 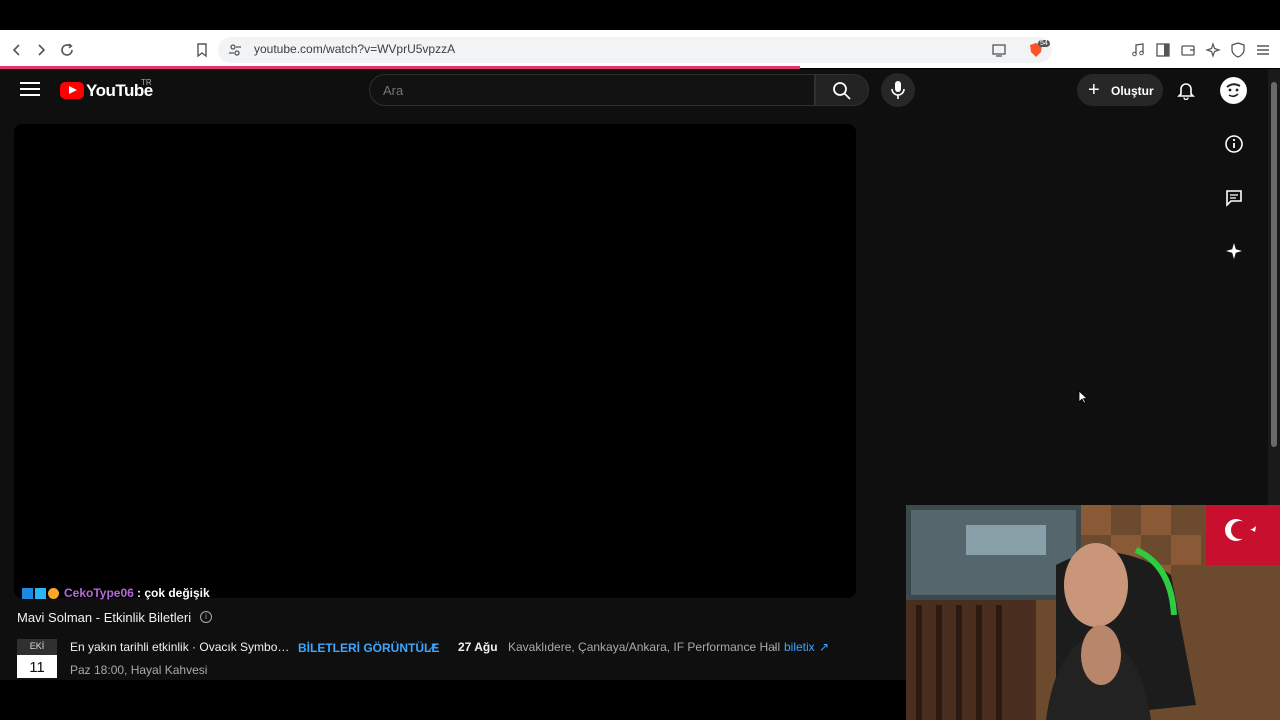 I want to click on search-icon, so click(x=842, y=91).